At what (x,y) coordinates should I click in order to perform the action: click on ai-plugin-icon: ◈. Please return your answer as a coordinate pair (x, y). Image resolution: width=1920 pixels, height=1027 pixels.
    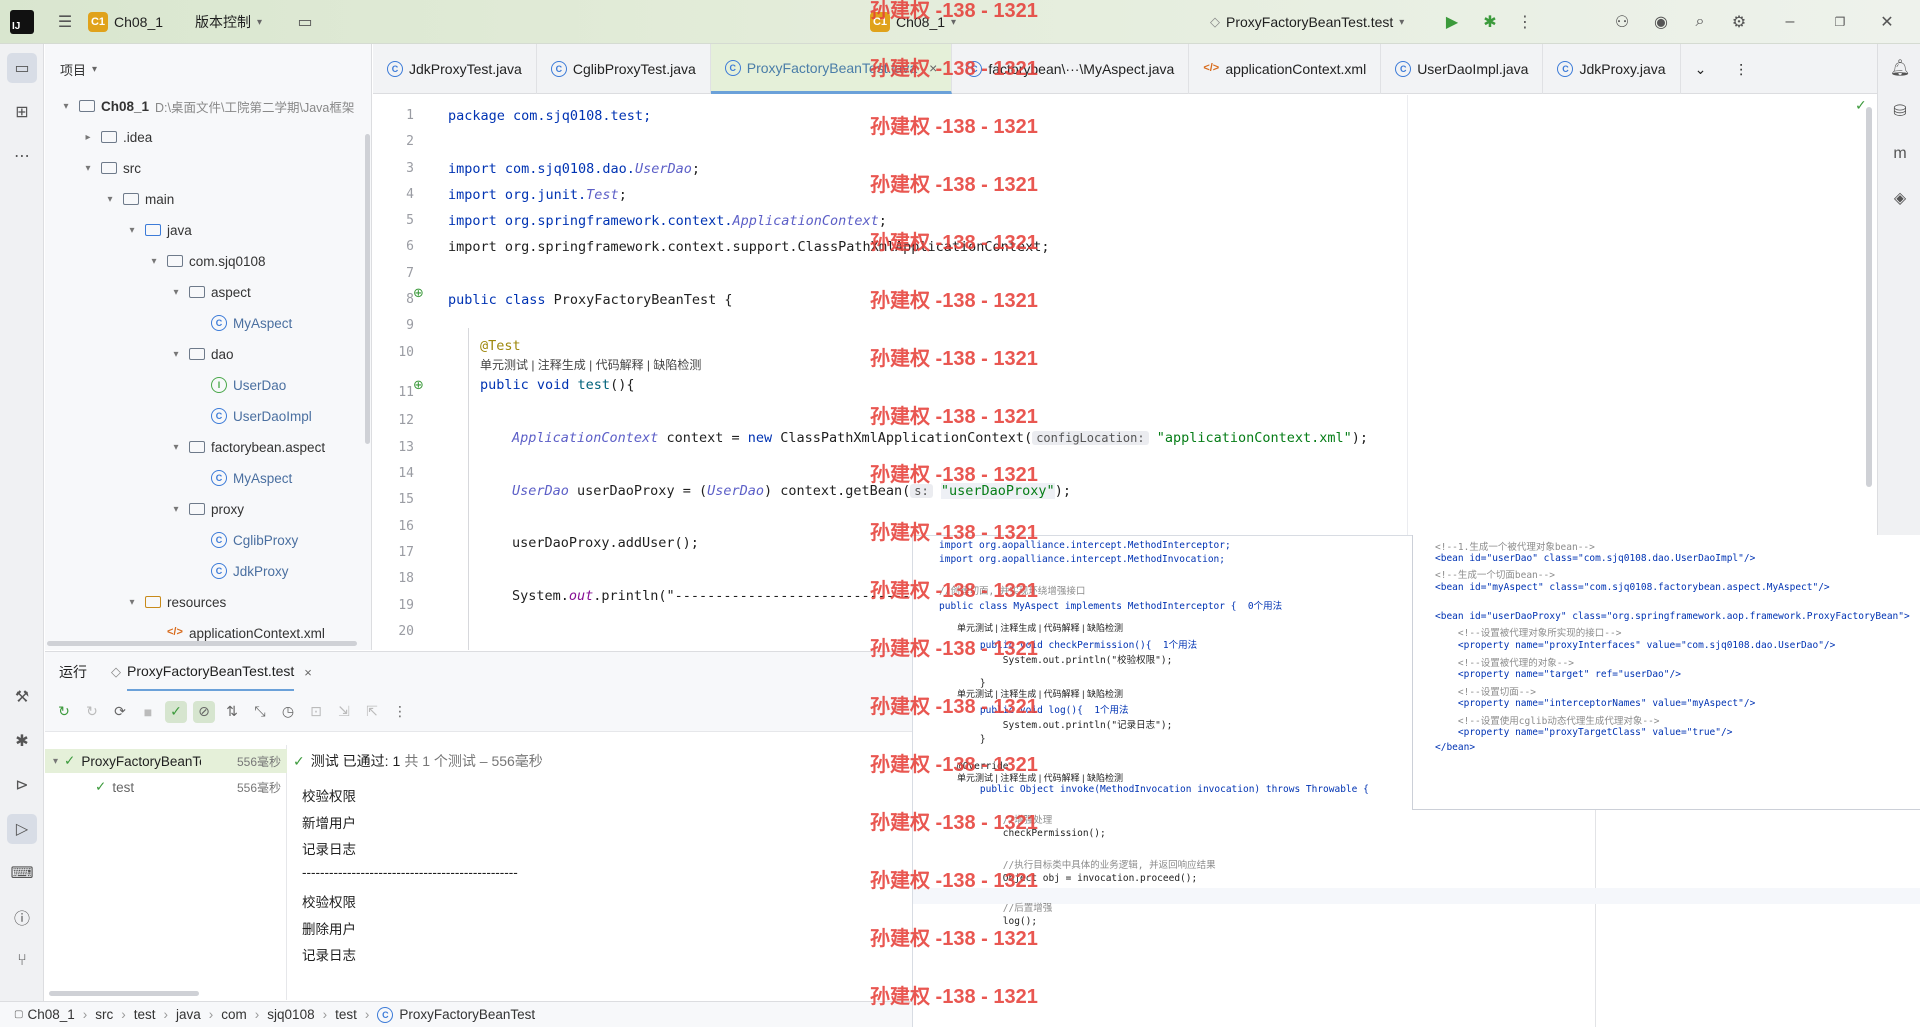
    Looking at the image, I should click on (1900, 198).